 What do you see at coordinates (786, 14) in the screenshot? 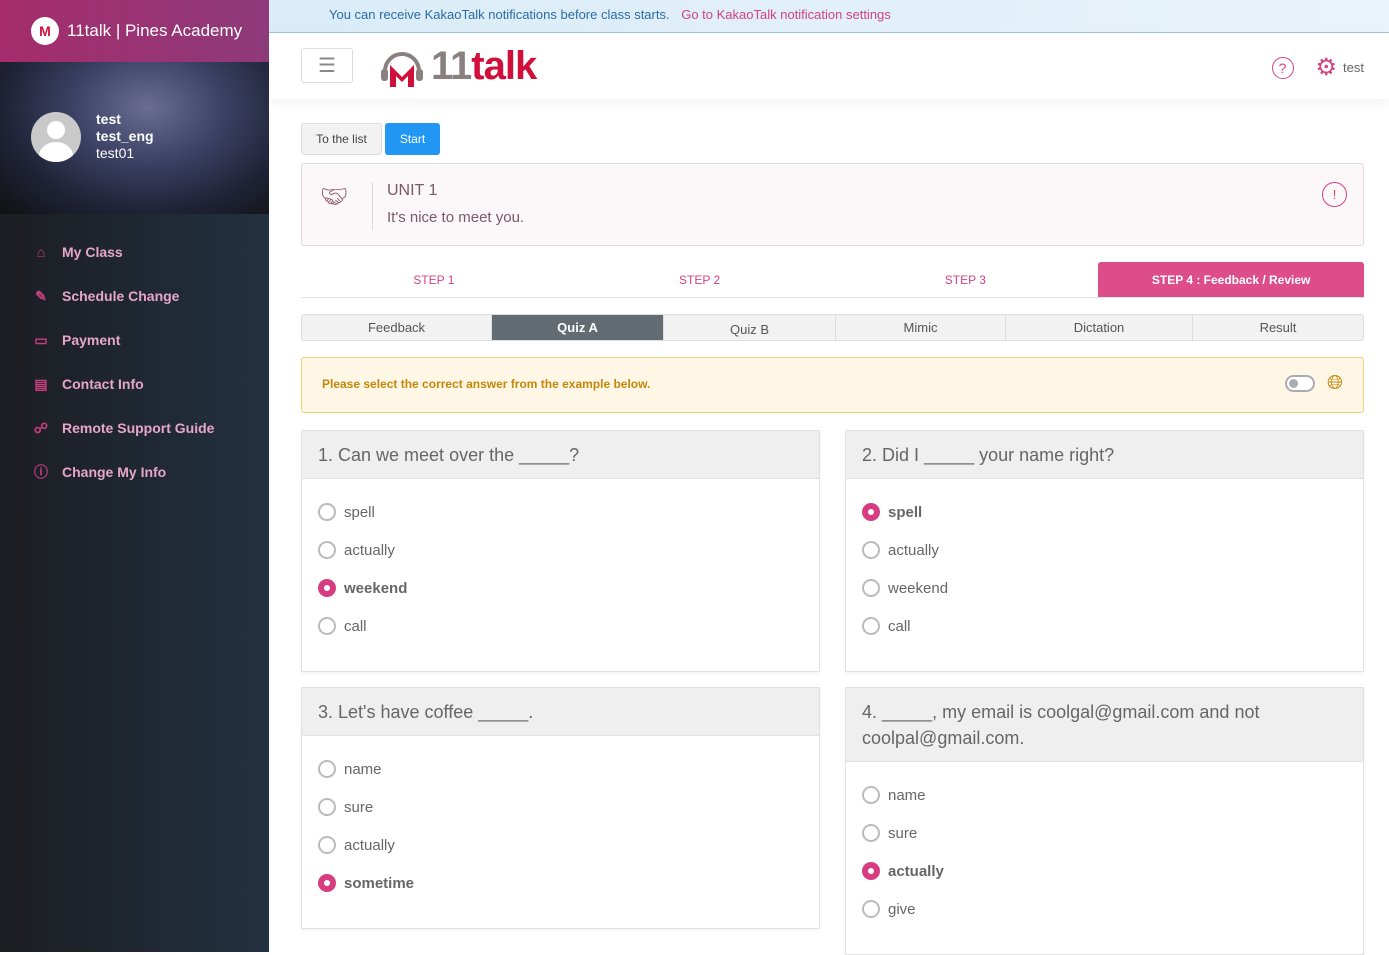
I see `kakao-settings-link: Go to KakaoTalk notification settings` at bounding box center [786, 14].